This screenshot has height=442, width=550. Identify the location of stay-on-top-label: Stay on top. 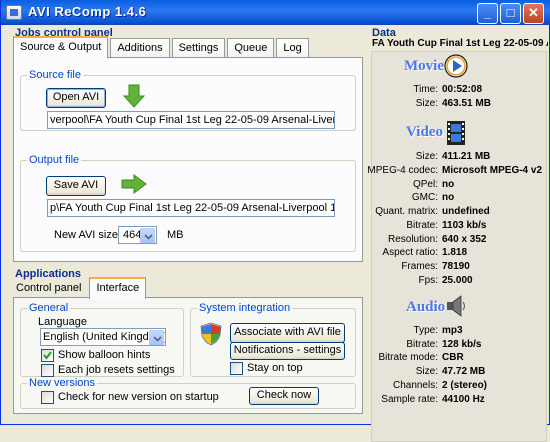
(275, 368).